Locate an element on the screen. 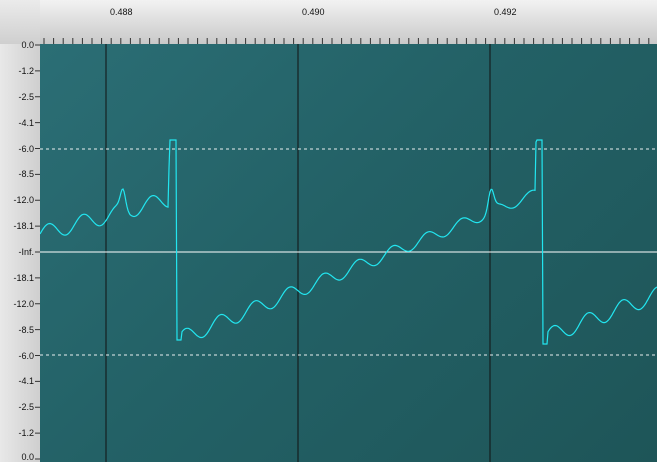 The image size is (657, 462). db-label: -Inf. is located at coordinates (26, 252).